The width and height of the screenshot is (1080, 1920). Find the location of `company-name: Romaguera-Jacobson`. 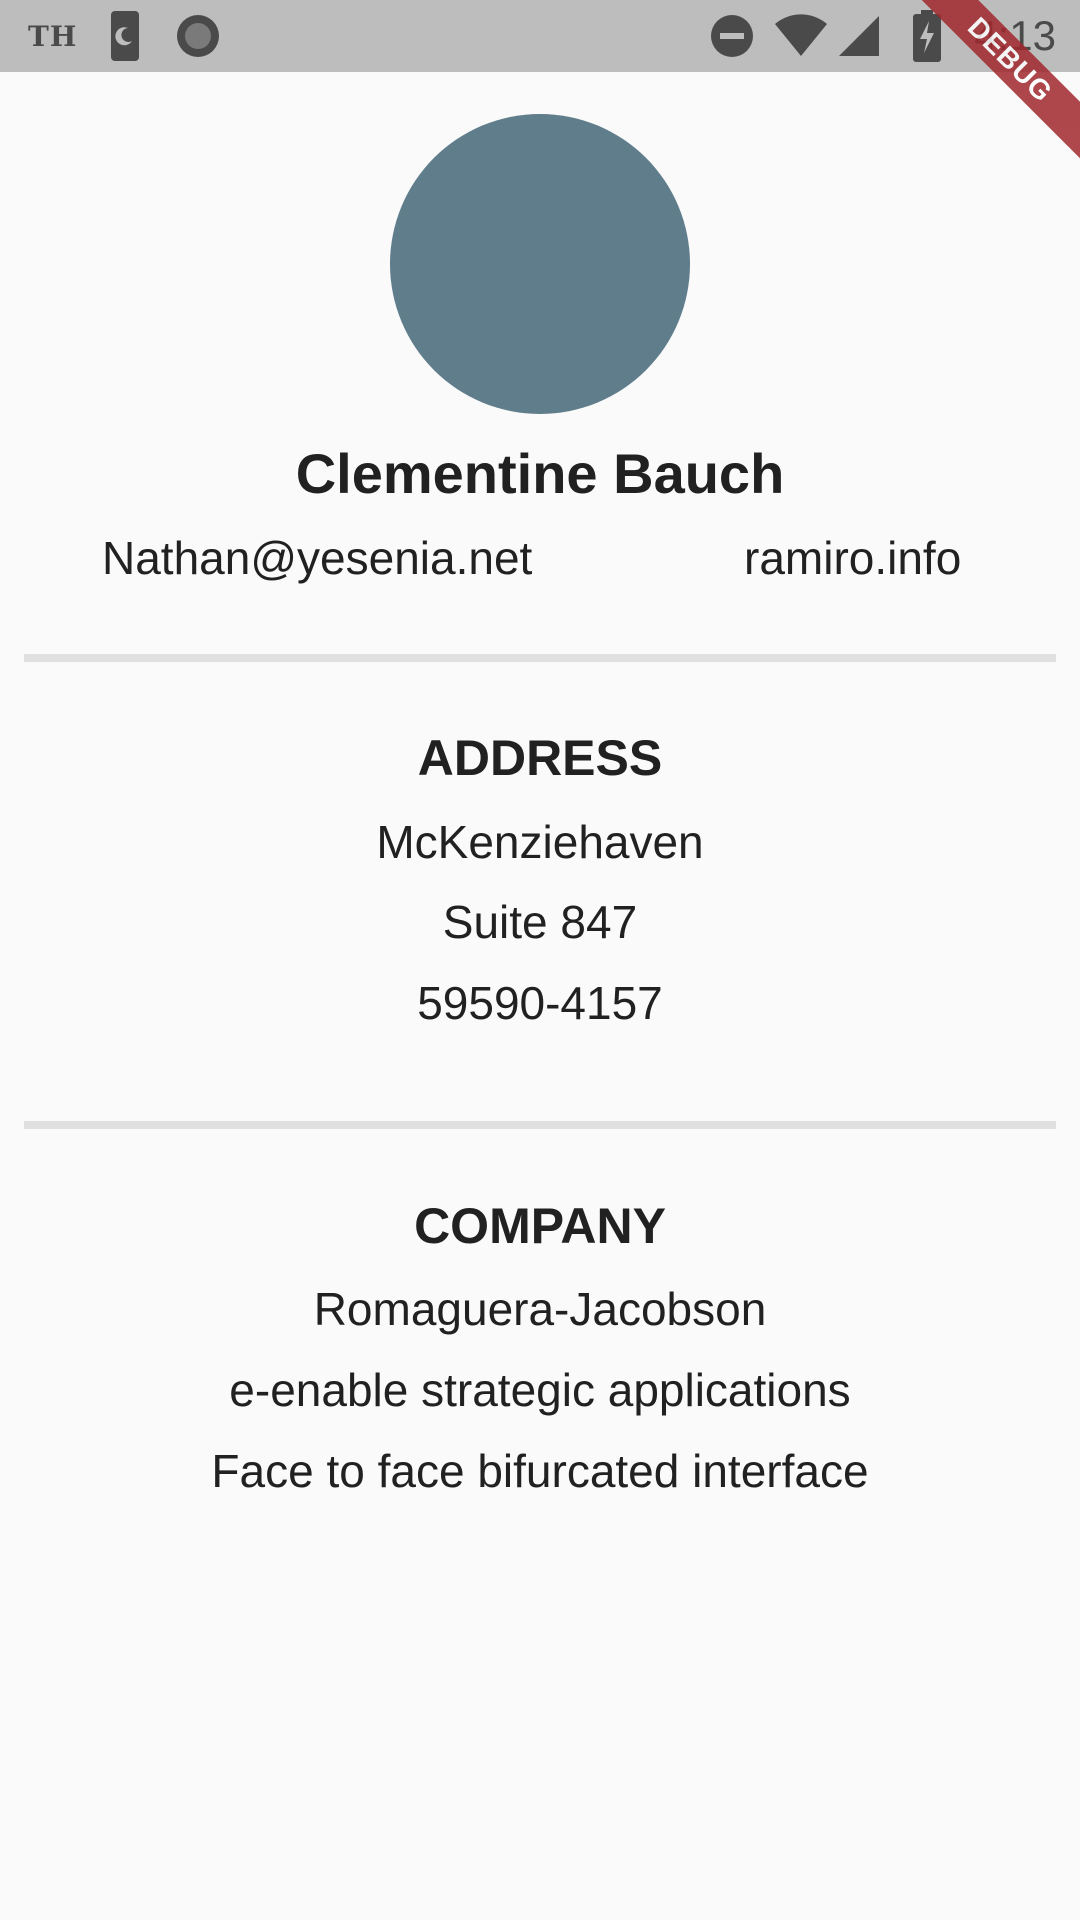

company-name: Romaguera-Jacobson is located at coordinates (540, 1309).